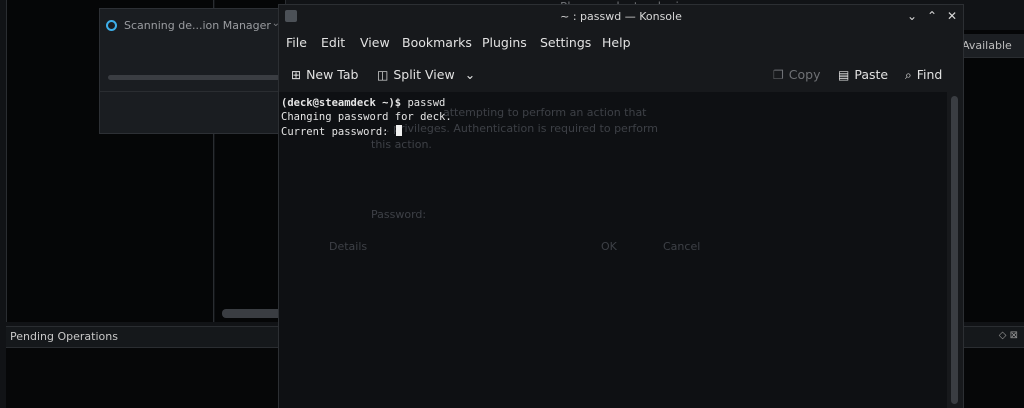 The image size is (1024, 408). I want to click on minimize-icon: ⌄, so click(912, 16).